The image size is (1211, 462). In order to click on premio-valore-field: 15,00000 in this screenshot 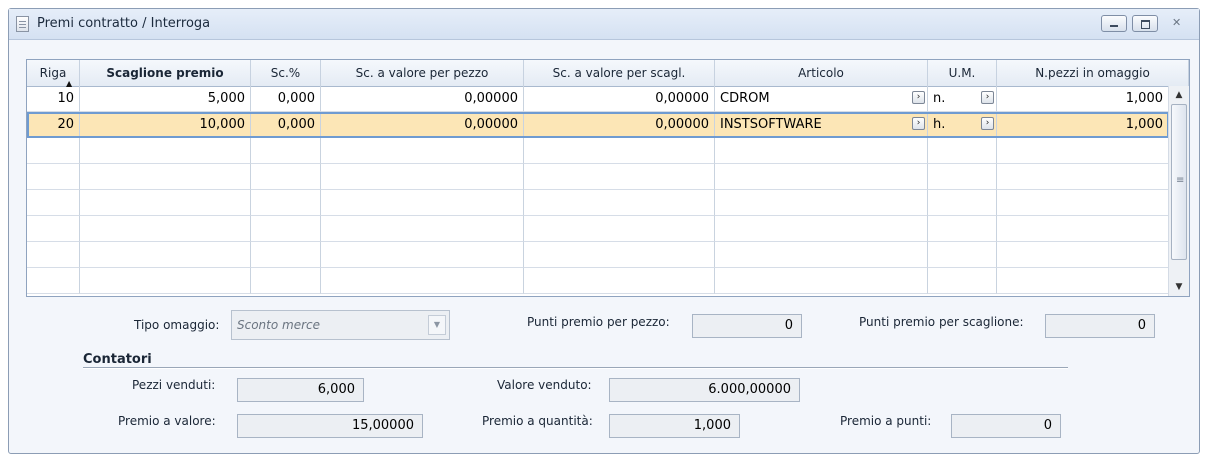, I will do `click(330, 426)`.